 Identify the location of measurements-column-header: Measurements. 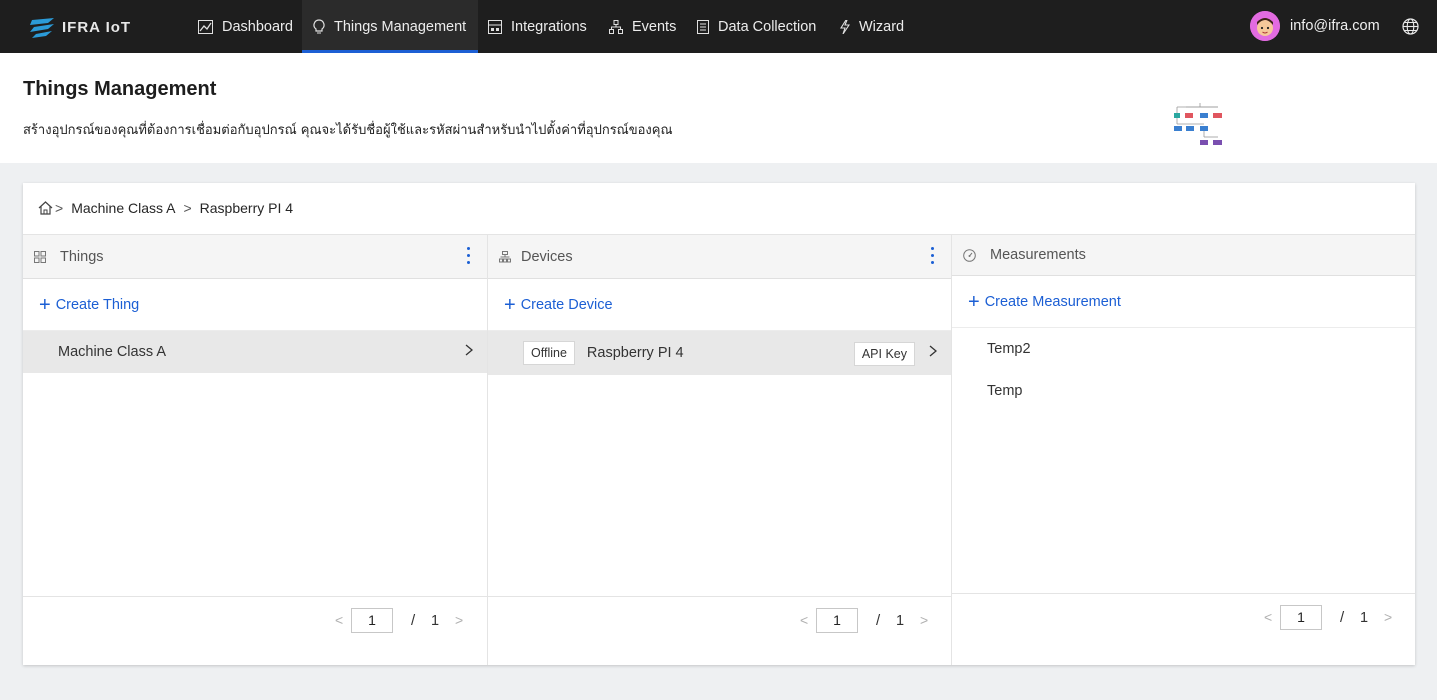
(1183, 255).